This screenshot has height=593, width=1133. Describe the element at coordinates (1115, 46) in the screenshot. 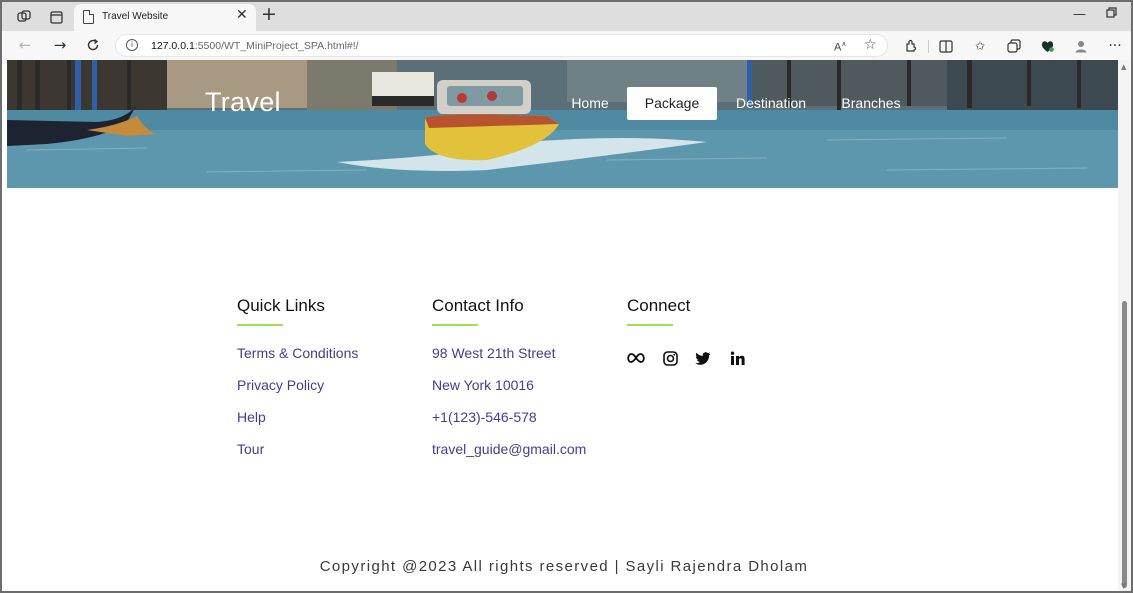

I see `more-menu-icon: ···` at that location.